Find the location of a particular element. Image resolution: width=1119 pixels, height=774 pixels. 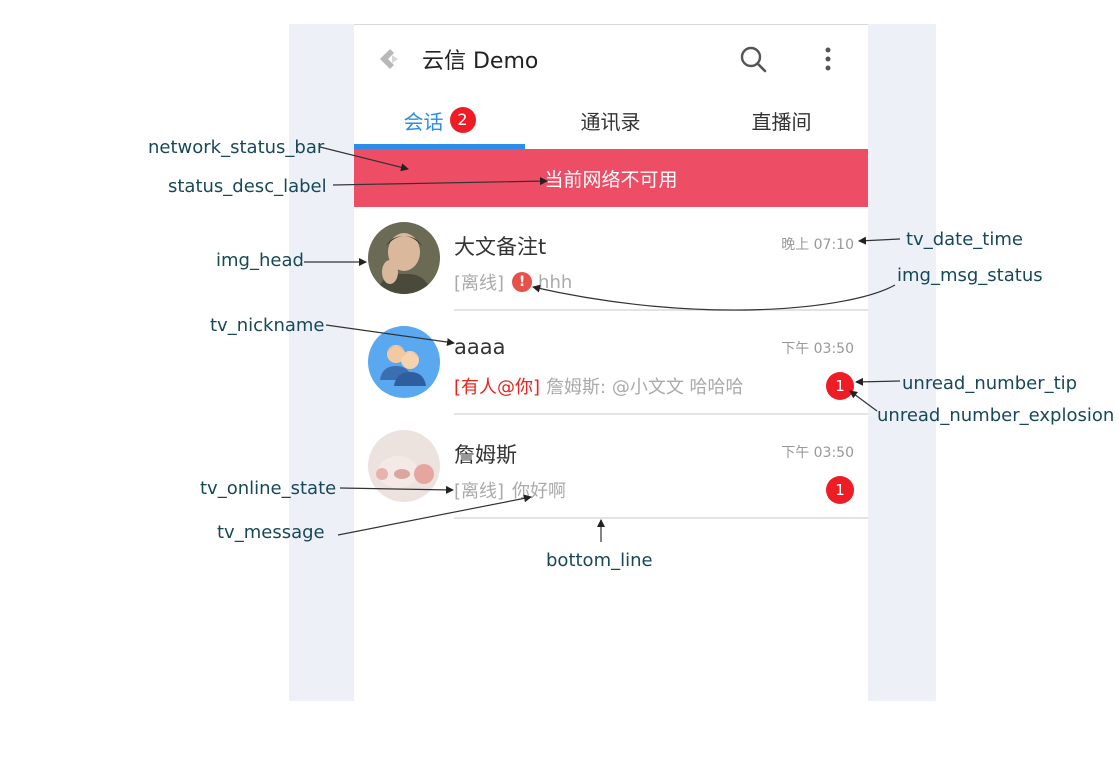

annotation-unread-number-explosion: unread_number_explosion is located at coordinates (996, 415).